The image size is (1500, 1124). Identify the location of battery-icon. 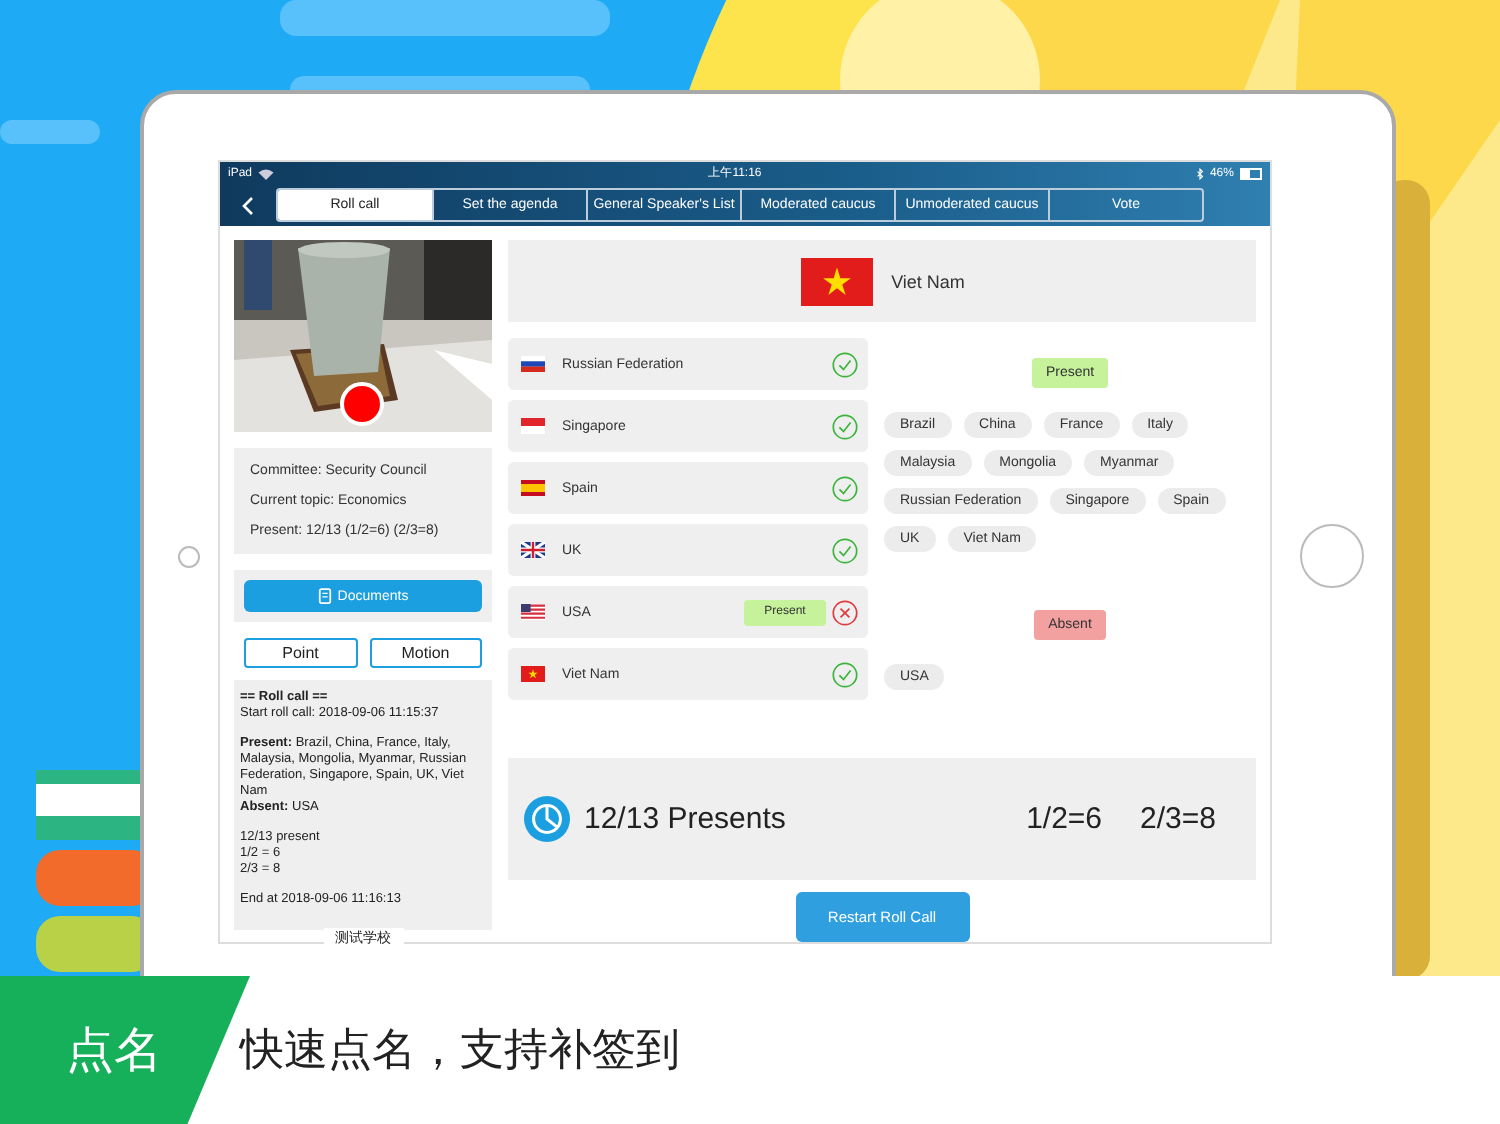
(1250, 173).